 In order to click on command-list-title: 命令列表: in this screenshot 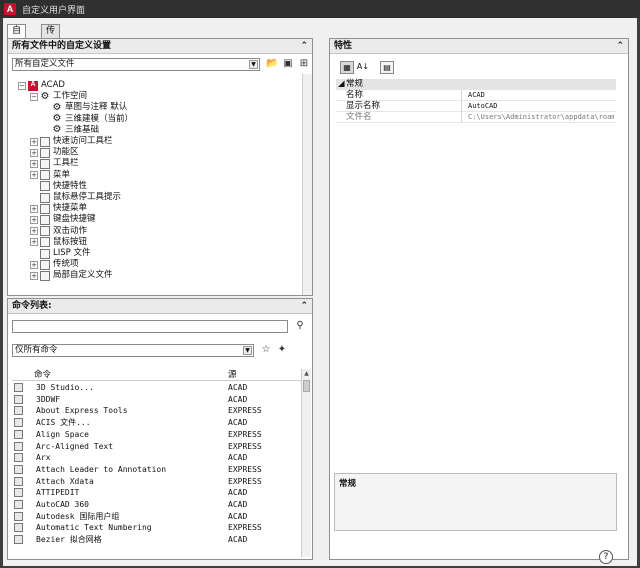, I will do `click(32, 306)`.